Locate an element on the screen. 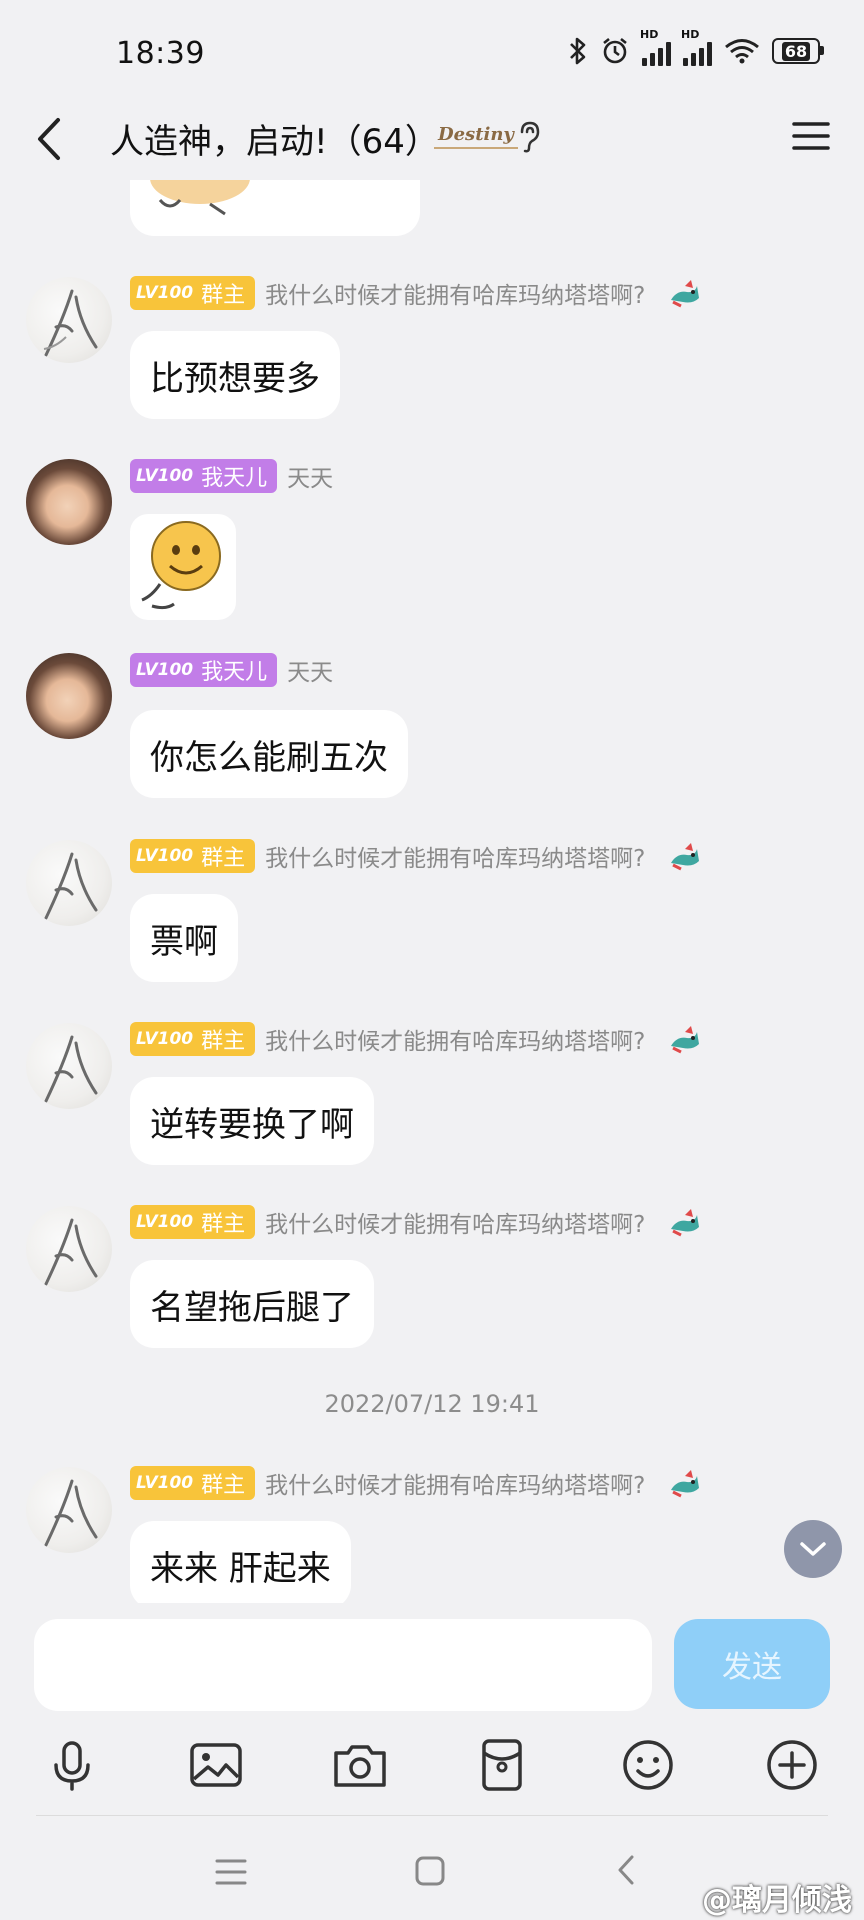 The height and width of the screenshot is (1920, 864). message-input is located at coordinates (343, 1665).